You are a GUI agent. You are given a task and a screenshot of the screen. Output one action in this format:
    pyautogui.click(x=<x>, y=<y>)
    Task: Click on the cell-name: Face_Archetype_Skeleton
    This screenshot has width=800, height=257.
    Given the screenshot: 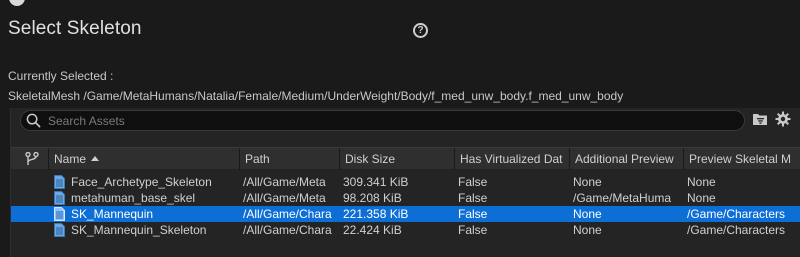 What is the action you would take?
    pyautogui.click(x=141, y=182)
    